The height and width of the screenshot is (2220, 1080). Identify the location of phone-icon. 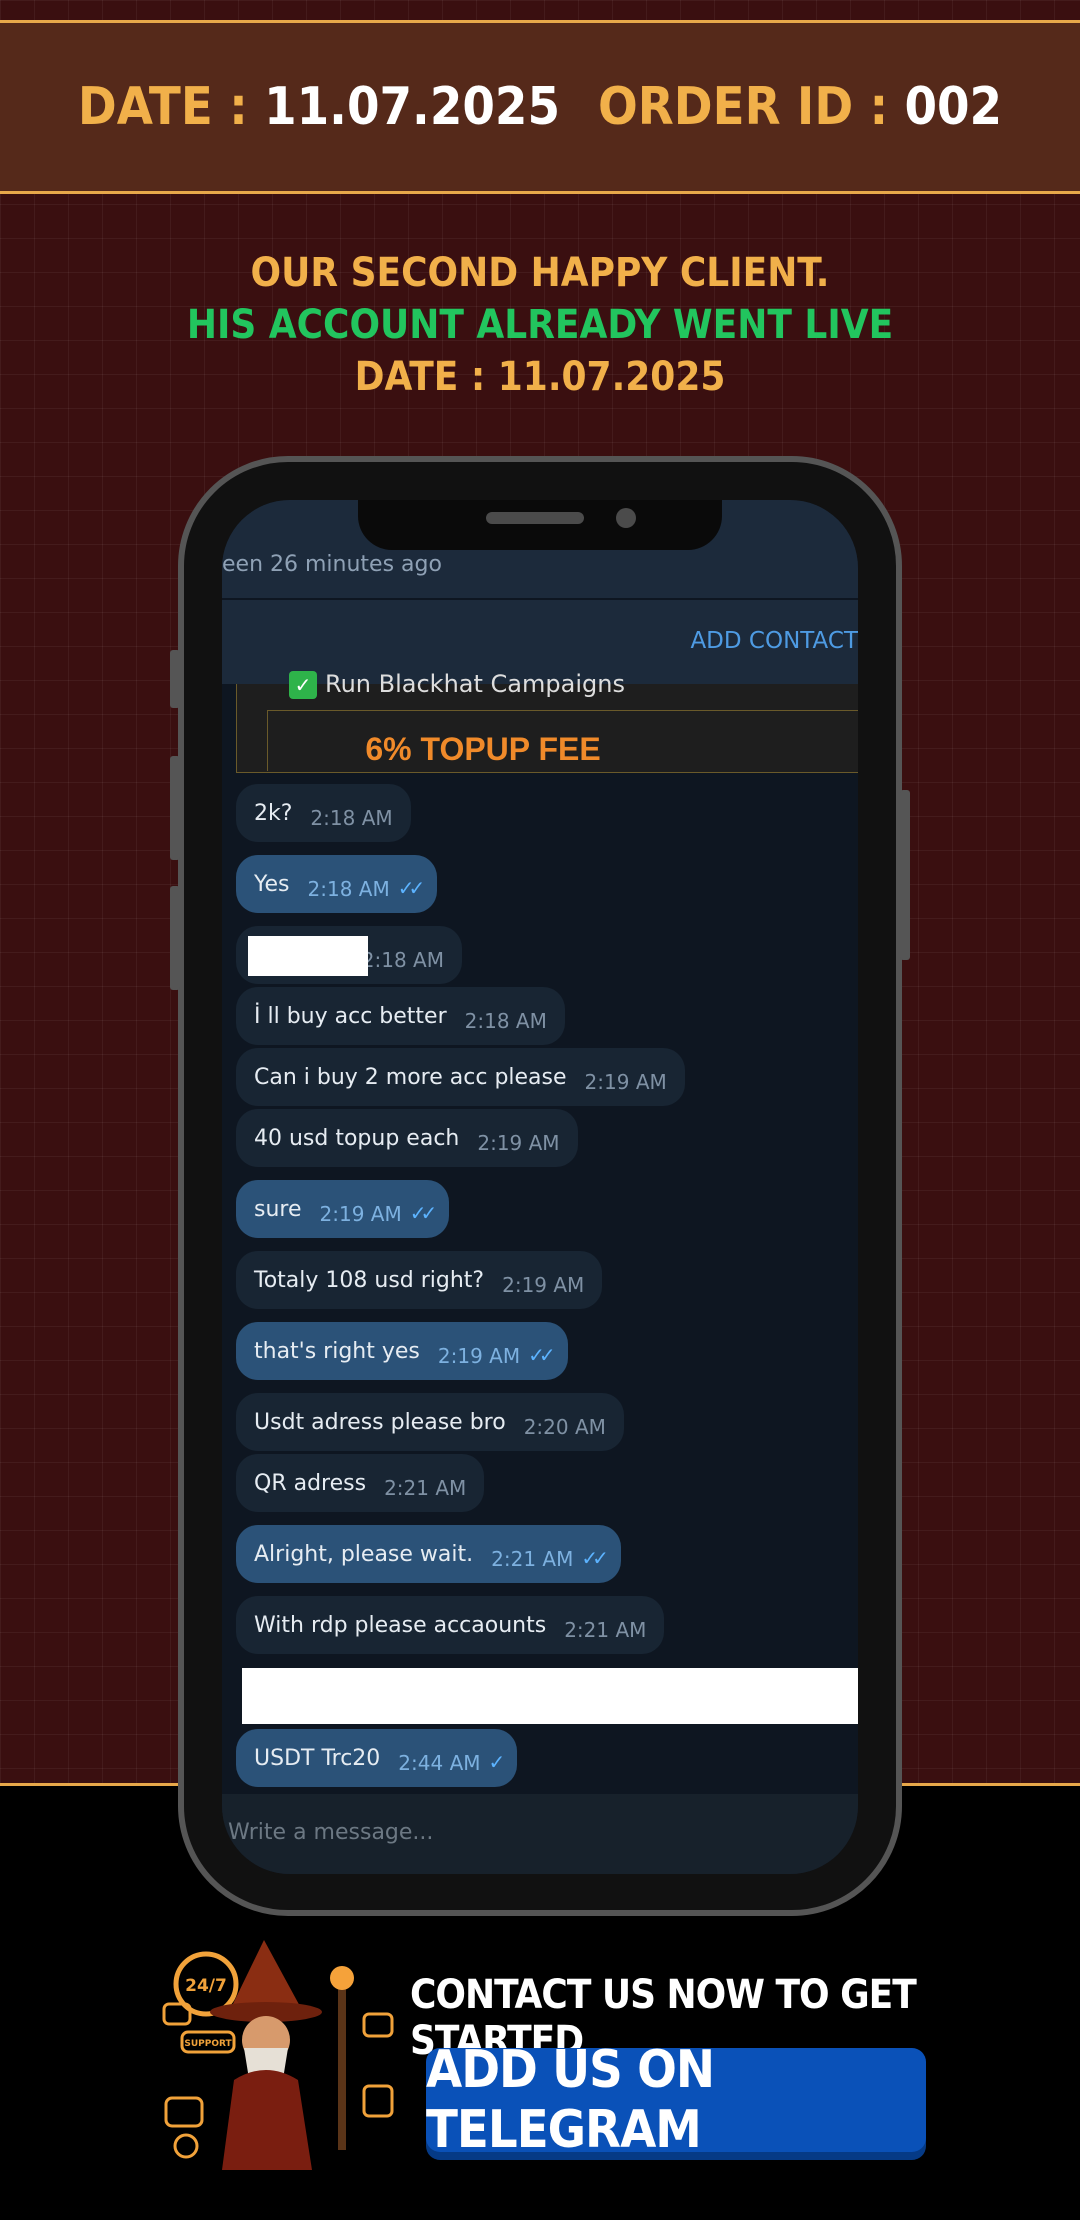
(186, 2146).